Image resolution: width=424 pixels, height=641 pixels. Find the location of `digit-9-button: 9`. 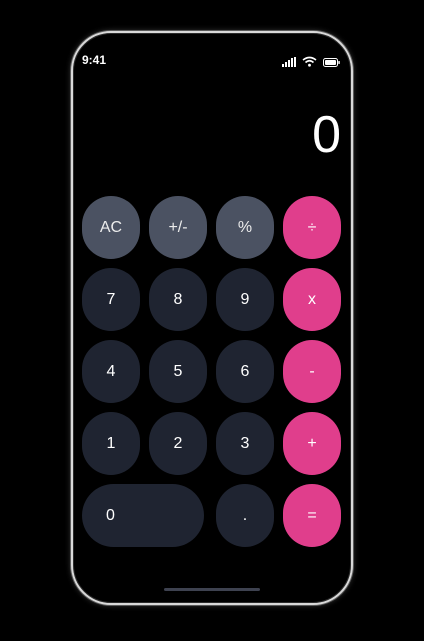

digit-9-button: 9 is located at coordinates (245, 299).